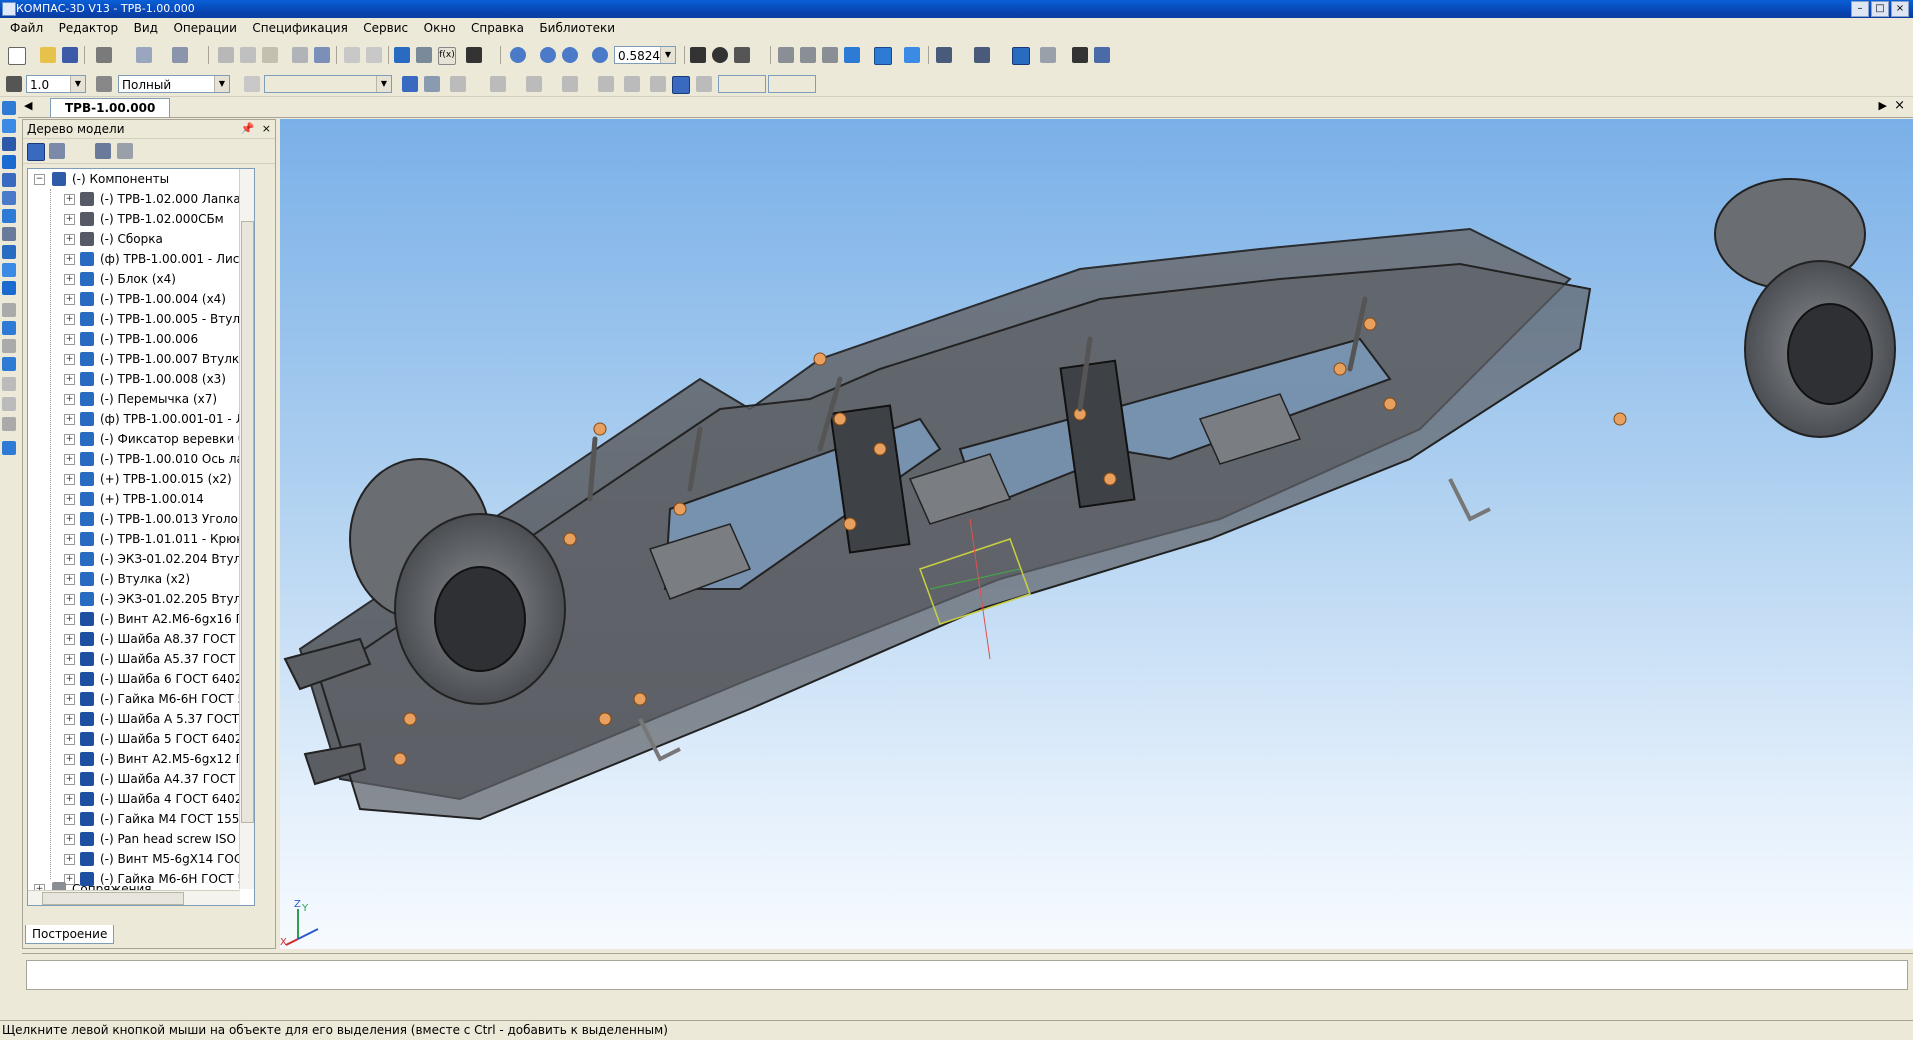 The height and width of the screenshot is (1040, 1913). Describe the element at coordinates (70, 934) in the screenshot. I see `tab-construction: Построение` at that location.